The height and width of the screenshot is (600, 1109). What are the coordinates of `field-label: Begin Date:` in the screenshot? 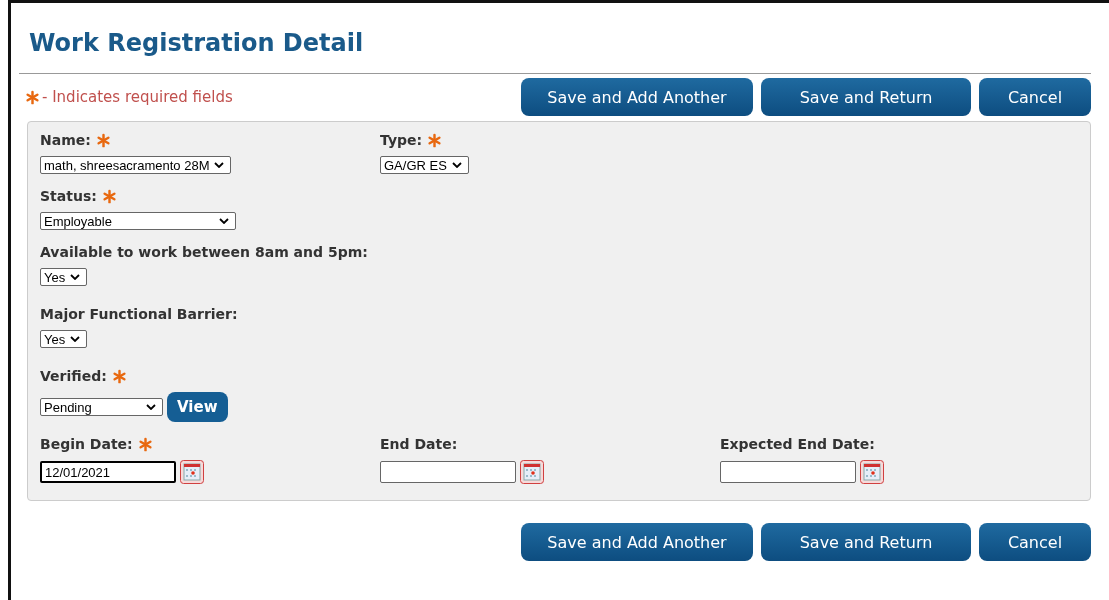 It's located at (86, 444).